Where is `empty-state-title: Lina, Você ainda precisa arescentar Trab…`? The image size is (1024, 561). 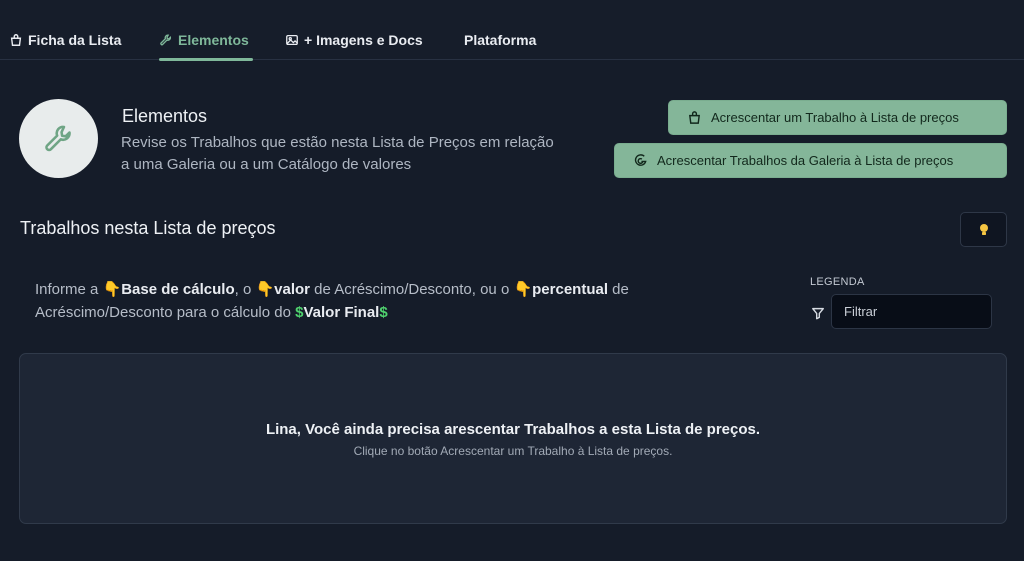 empty-state-title: Lina, Você ainda precisa arescentar Trab… is located at coordinates (513, 429).